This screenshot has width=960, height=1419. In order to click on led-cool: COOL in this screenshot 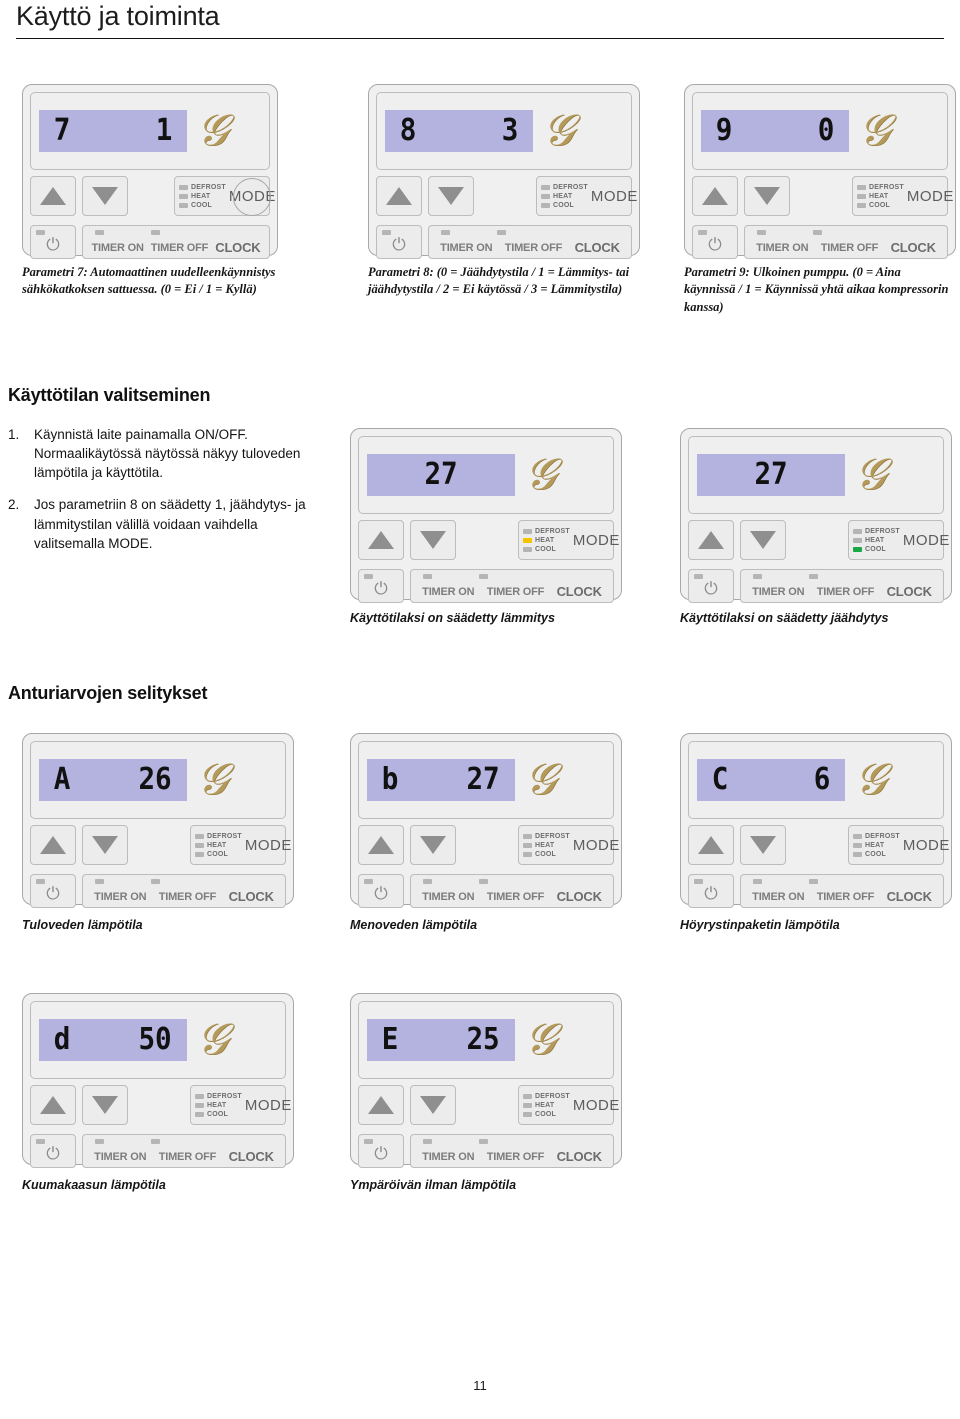, I will do `click(546, 854)`.